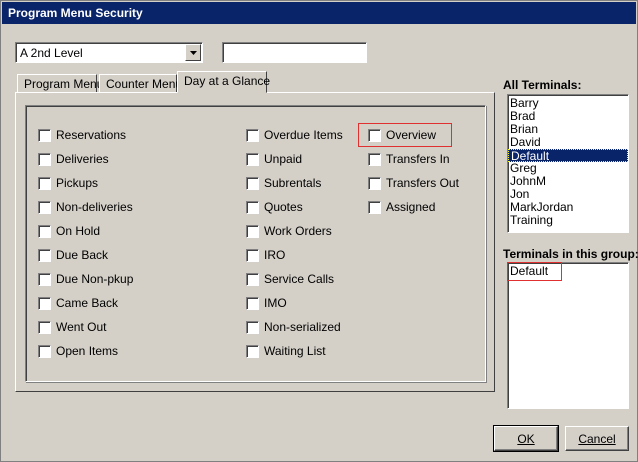 The height and width of the screenshot is (462, 638). What do you see at coordinates (298, 231) in the screenshot?
I see `checkbox-label: Work Orders` at bounding box center [298, 231].